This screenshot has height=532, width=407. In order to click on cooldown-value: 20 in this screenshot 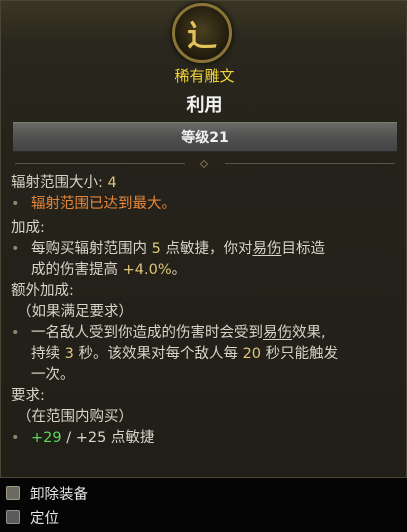, I will do `click(252, 354)`.